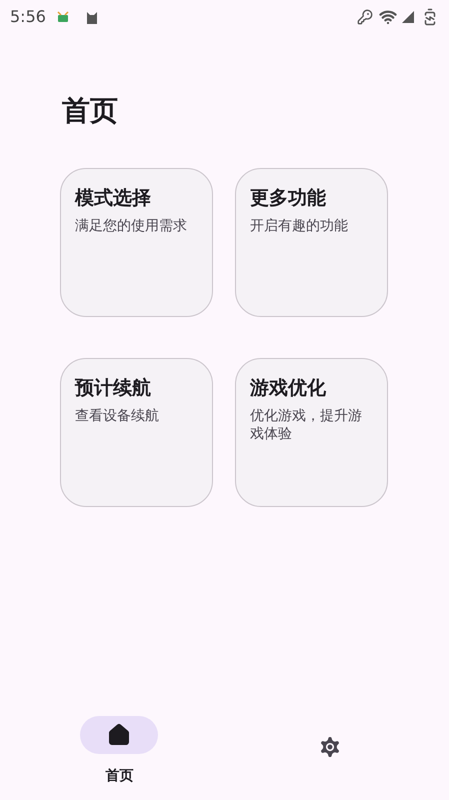  What do you see at coordinates (288, 388) in the screenshot?
I see `card-title: 游戏优化` at bounding box center [288, 388].